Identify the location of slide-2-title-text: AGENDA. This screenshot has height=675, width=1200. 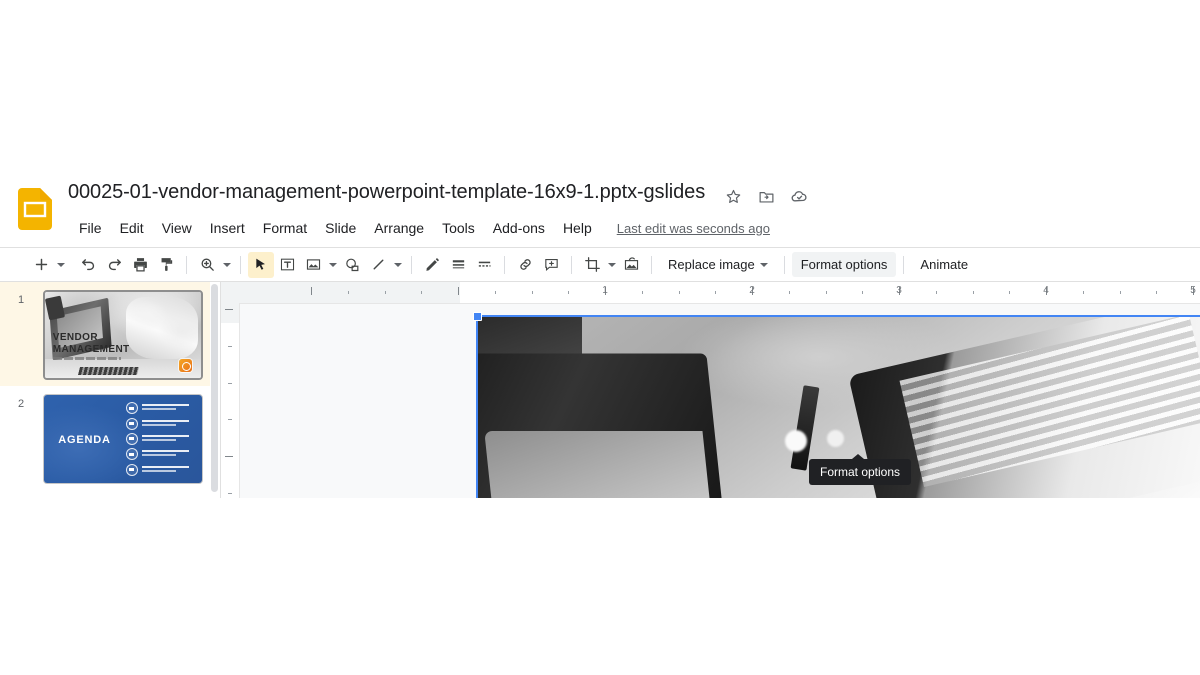
(84, 439).